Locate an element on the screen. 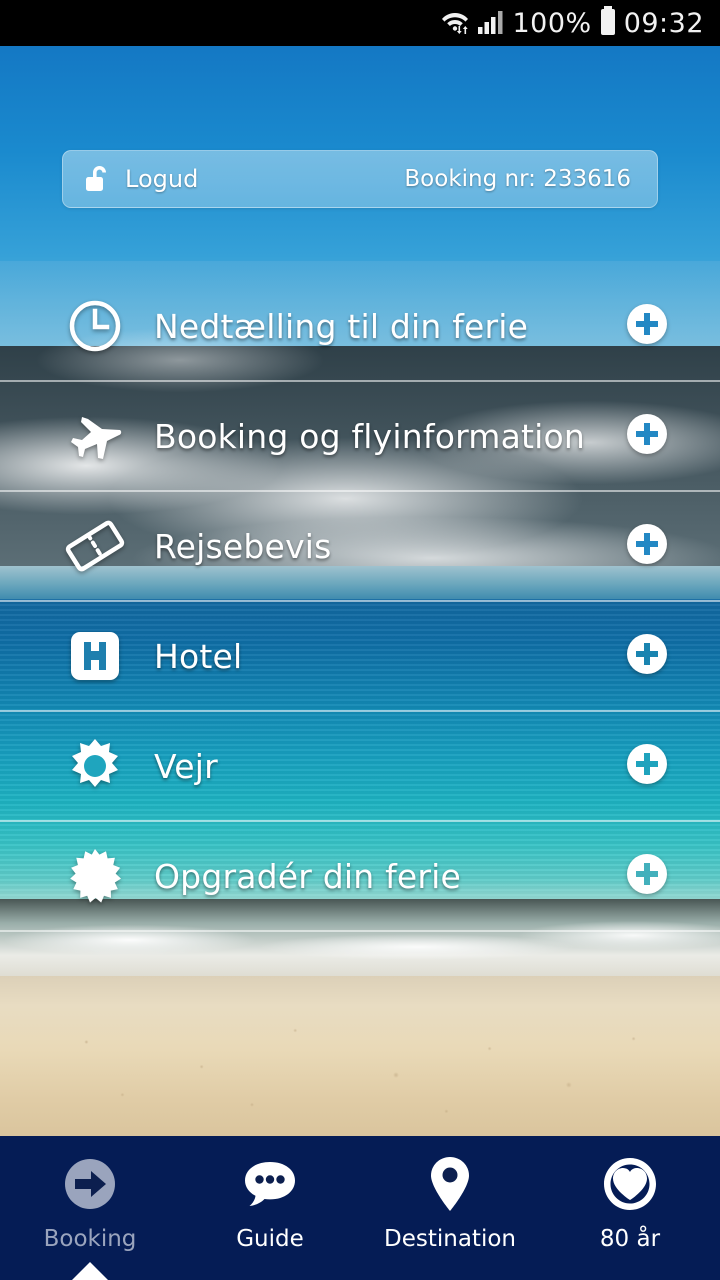 This screenshot has height=1280, width=720. menu-item-weather: Vejr is located at coordinates (360, 767).